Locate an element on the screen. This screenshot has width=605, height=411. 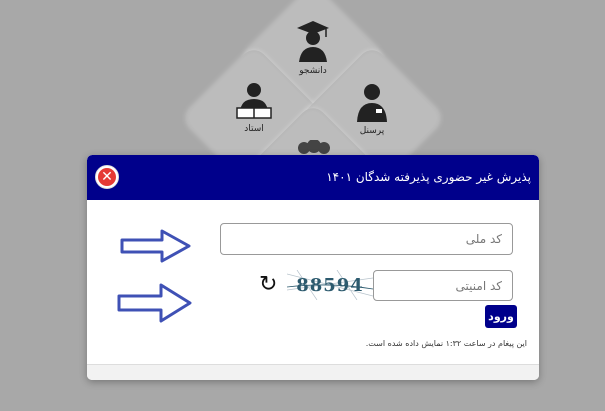
student-tile: دانشجو is located at coordinates (313, 48).